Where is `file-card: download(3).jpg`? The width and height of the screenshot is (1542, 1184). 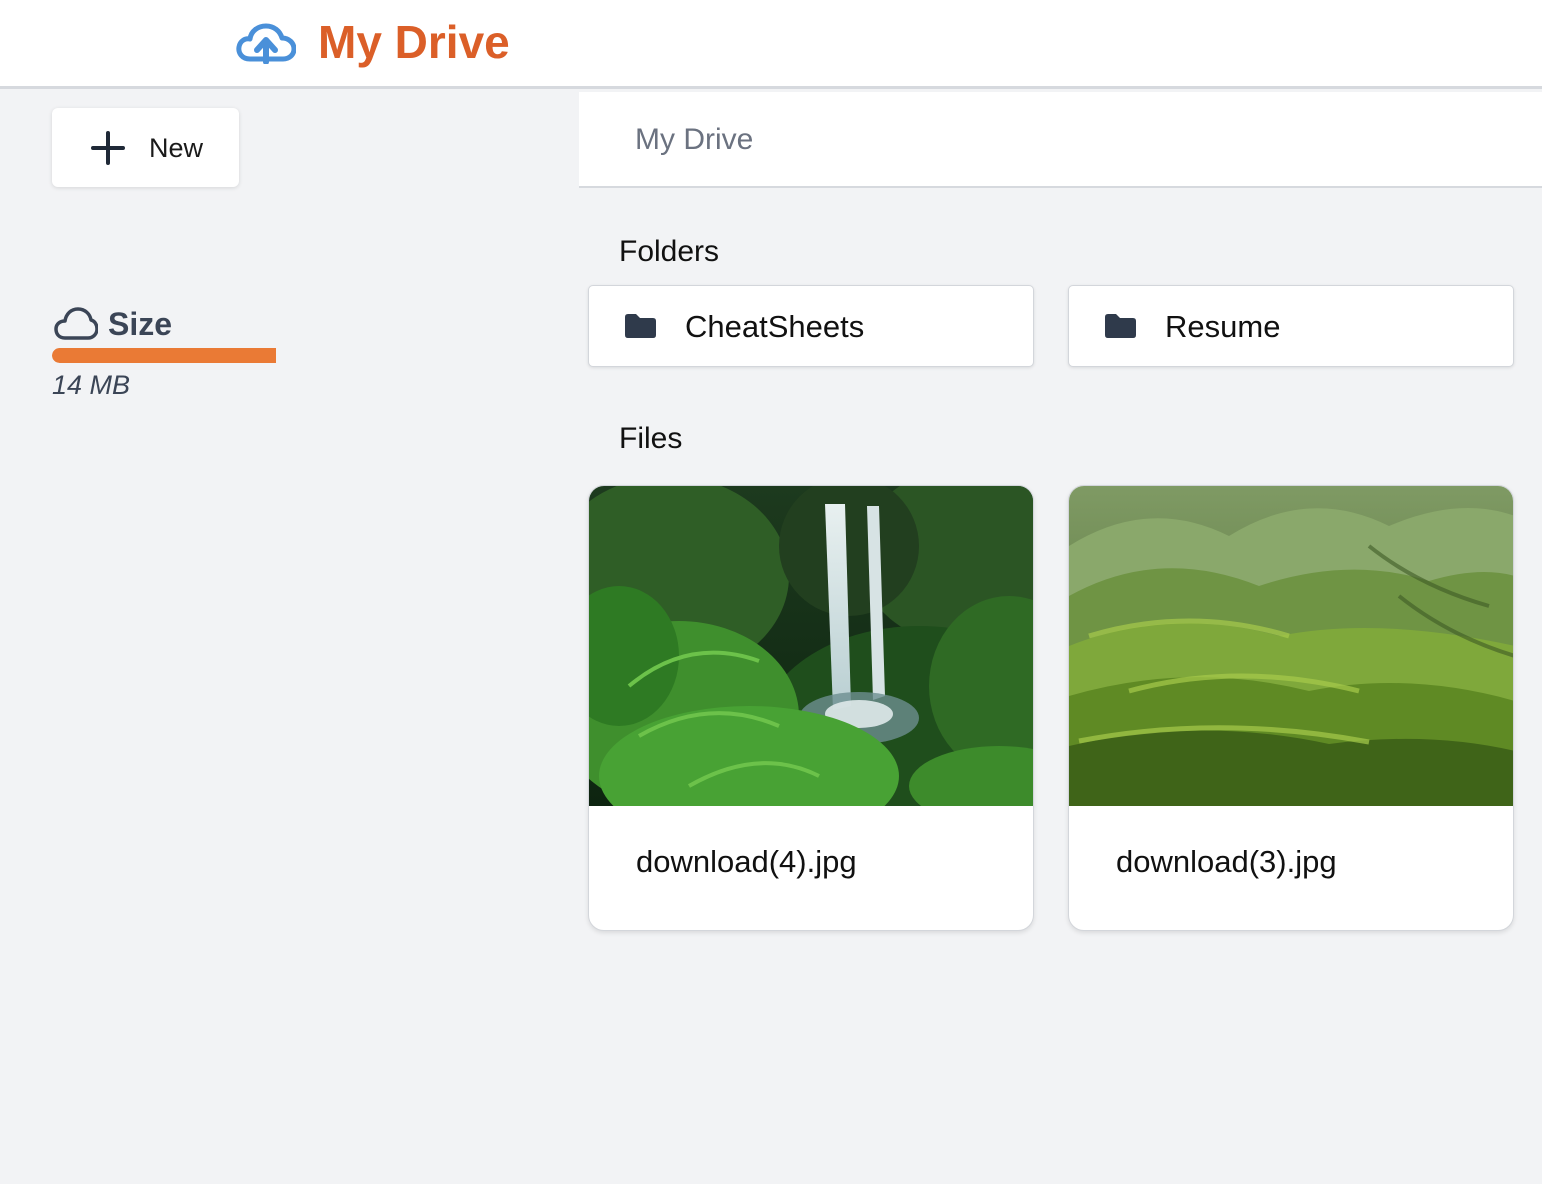
file-card: download(3).jpg is located at coordinates (1291, 708).